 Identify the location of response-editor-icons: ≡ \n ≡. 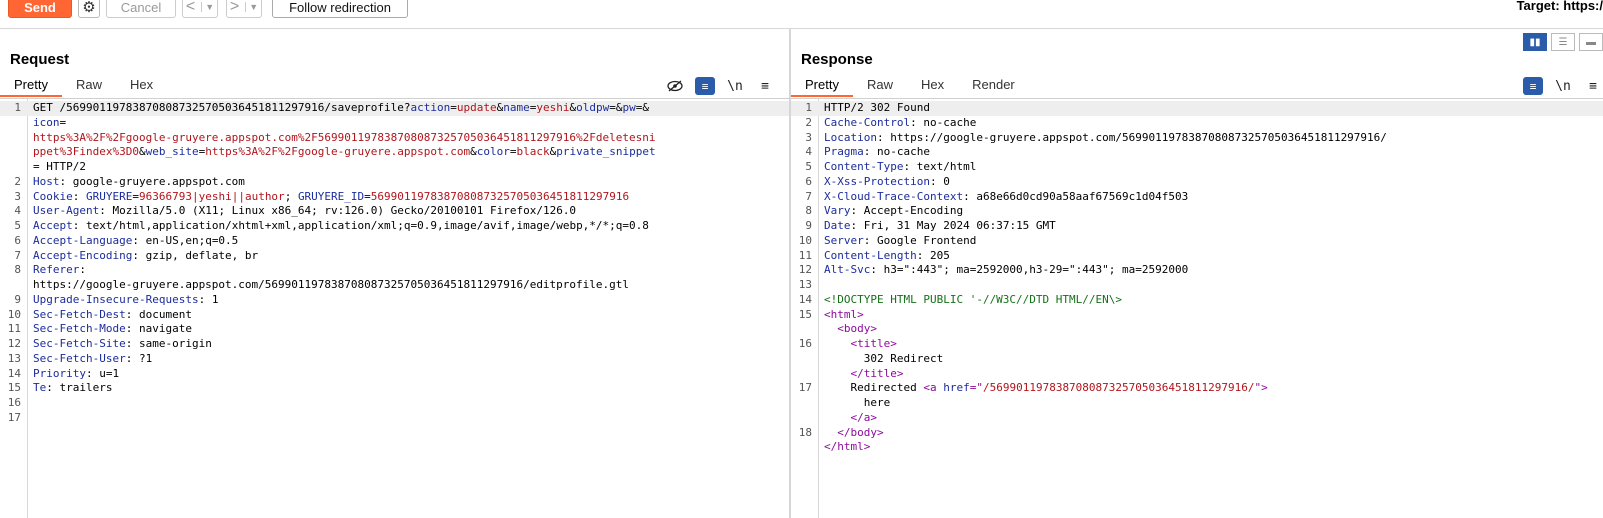
(1558, 86).